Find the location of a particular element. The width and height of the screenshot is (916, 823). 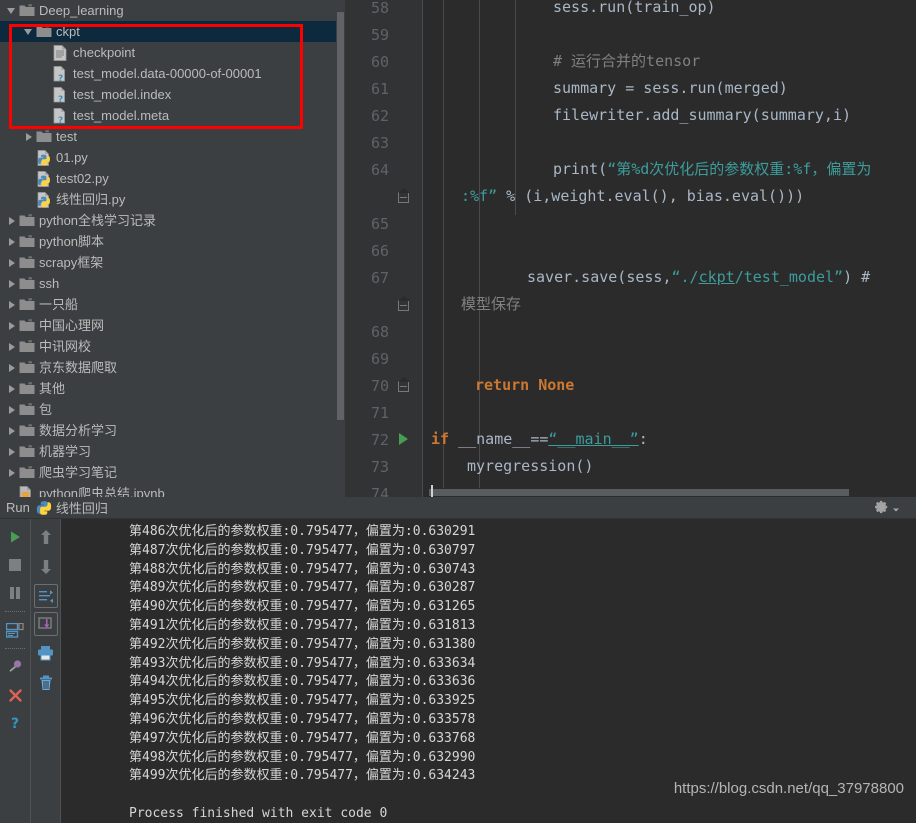

arrow-up-icon is located at coordinates (46, 537).